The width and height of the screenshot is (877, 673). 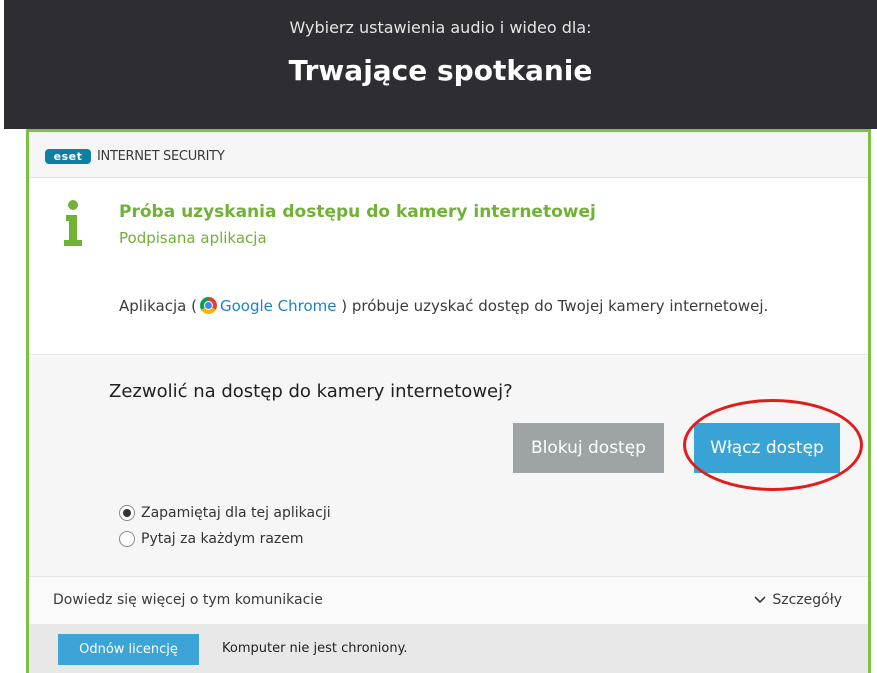 I want to click on details-label: Szczegóły, so click(x=807, y=600).